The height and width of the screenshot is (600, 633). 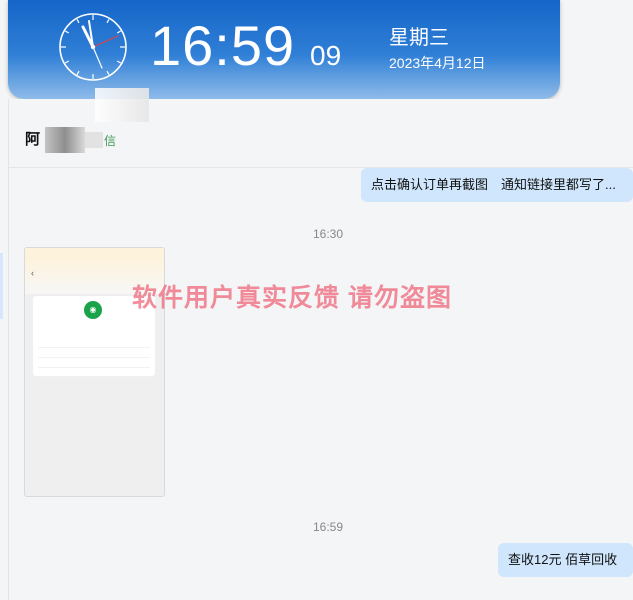 What do you see at coordinates (110, 141) in the screenshot?
I see `contact-tag: 信` at bounding box center [110, 141].